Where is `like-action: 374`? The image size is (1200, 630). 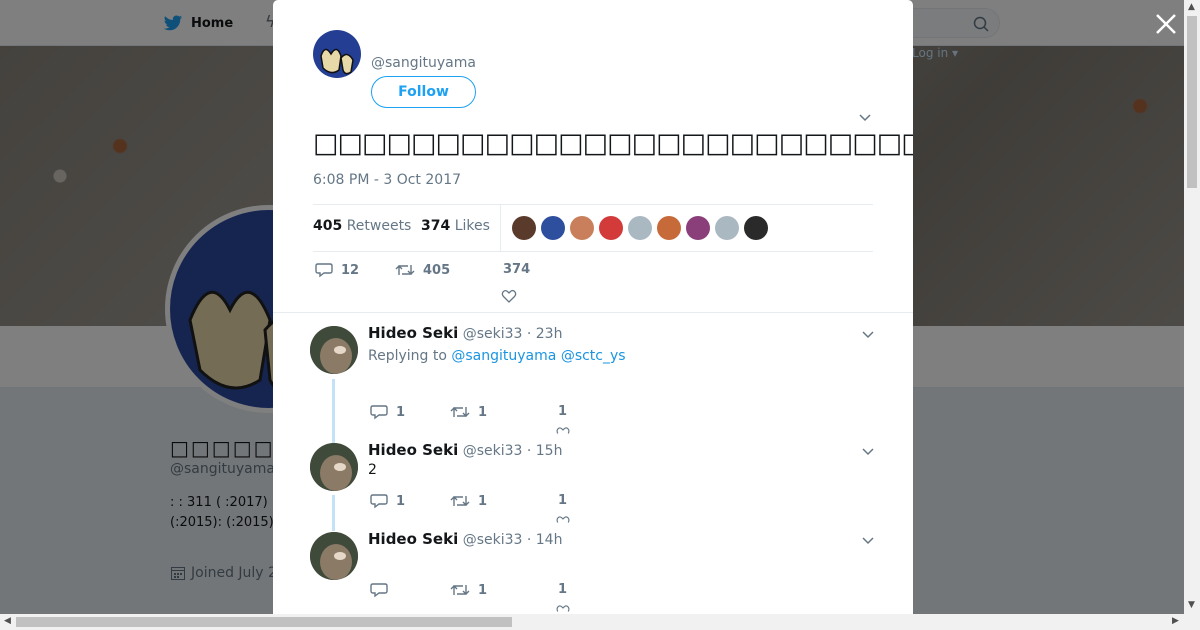
like-action: 374 is located at coordinates (516, 269).